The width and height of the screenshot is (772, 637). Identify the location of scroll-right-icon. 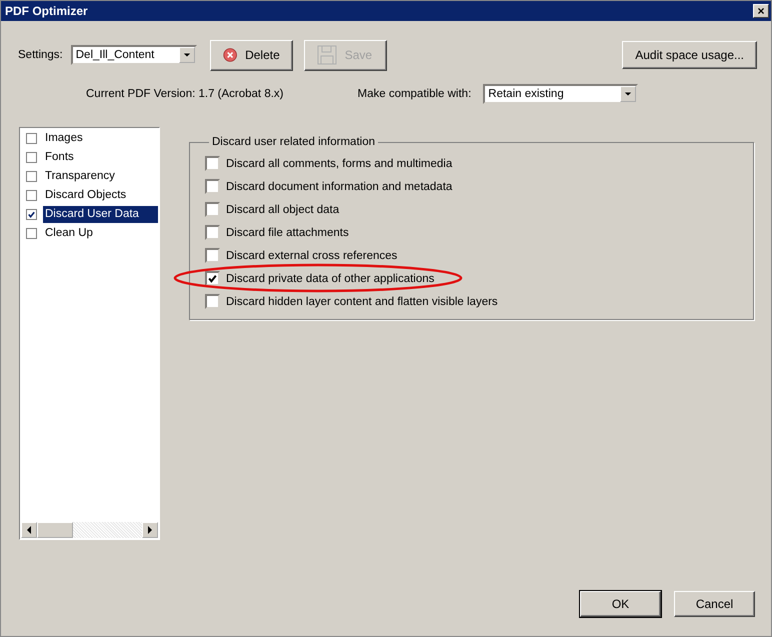
(150, 530).